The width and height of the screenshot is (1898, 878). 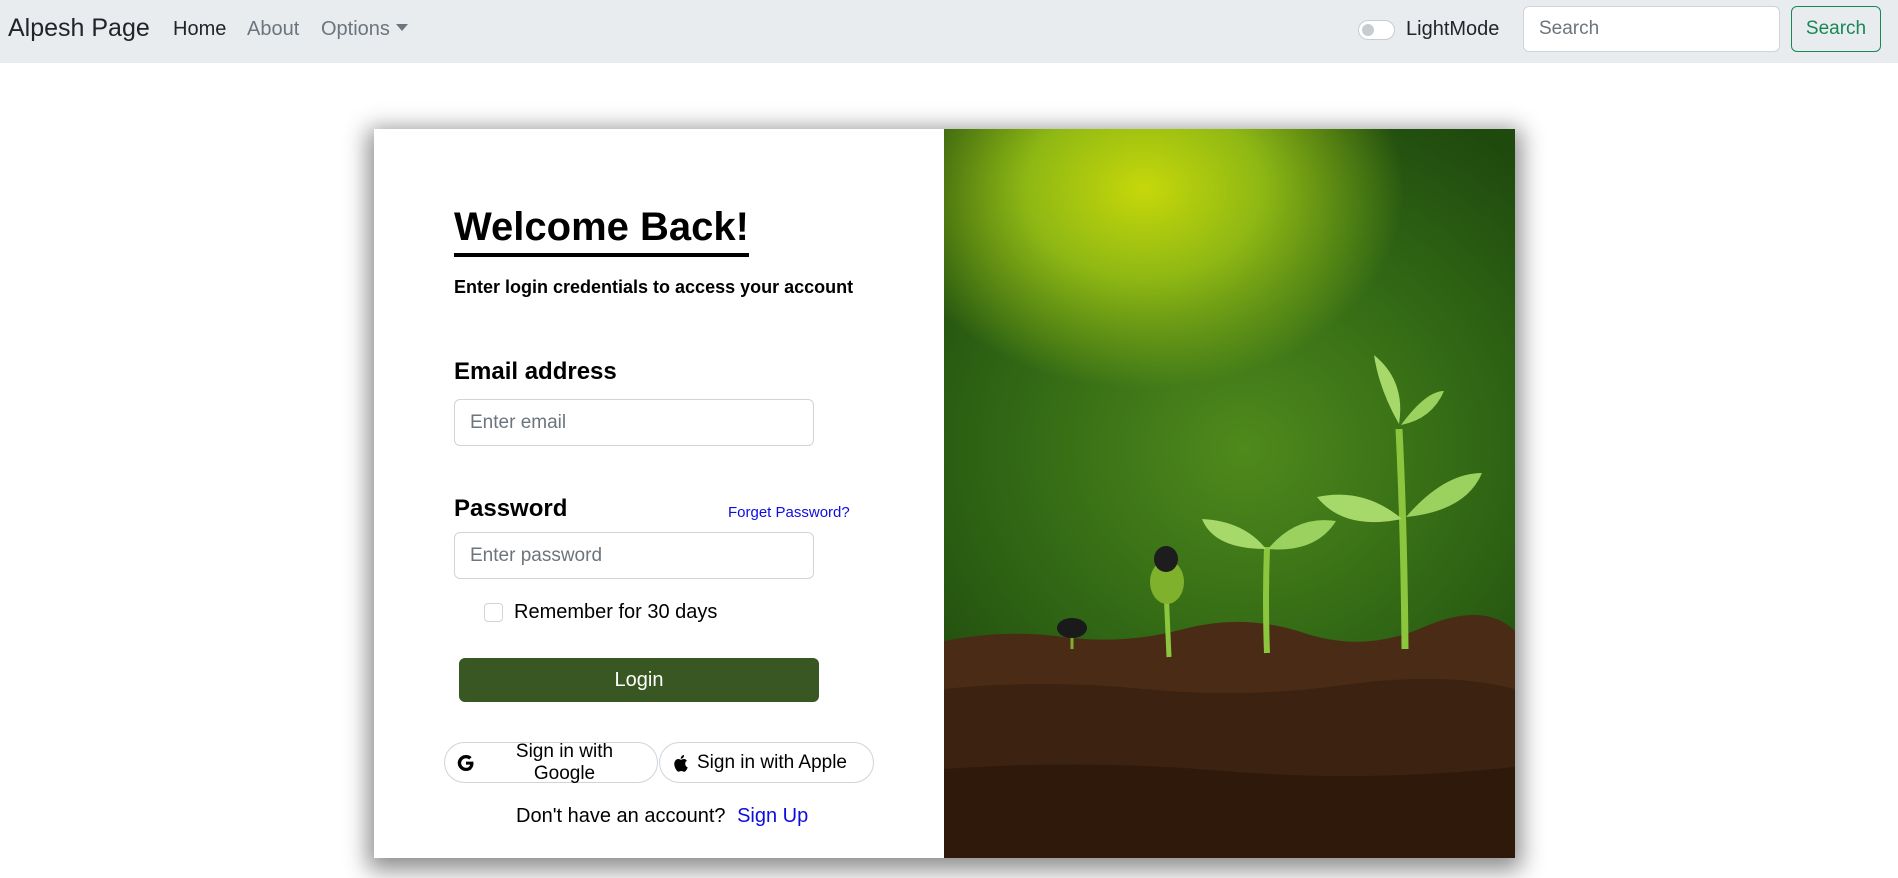 What do you see at coordinates (535, 371) in the screenshot?
I see `email-label: Email address` at bounding box center [535, 371].